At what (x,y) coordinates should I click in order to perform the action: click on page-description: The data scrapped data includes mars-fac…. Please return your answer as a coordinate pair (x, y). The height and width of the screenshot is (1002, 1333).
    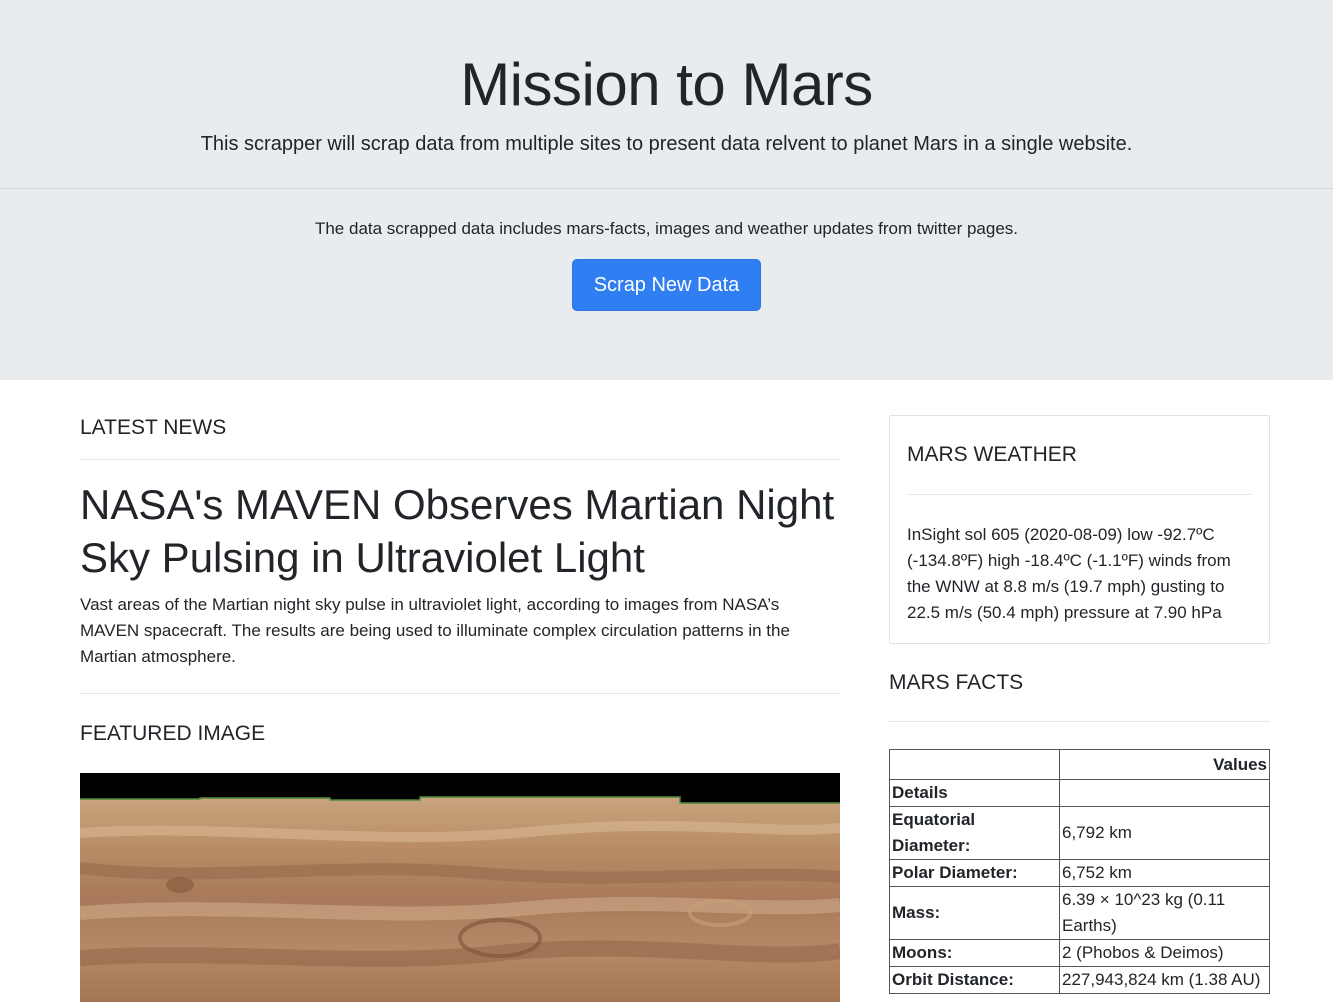
    Looking at the image, I should click on (666, 228).